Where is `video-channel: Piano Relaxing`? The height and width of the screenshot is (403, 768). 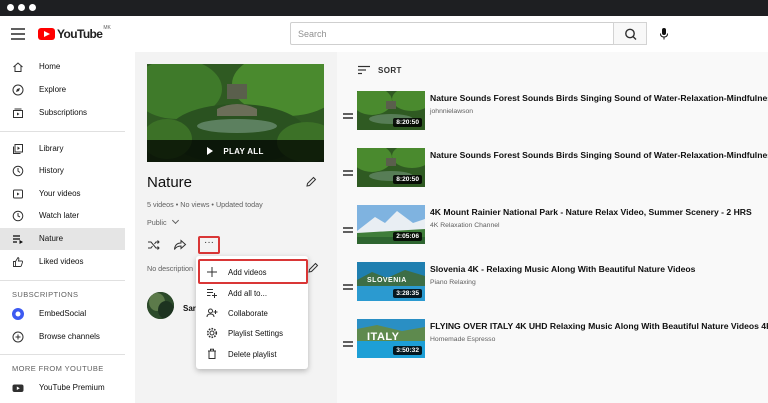 video-channel: Piano Relaxing is located at coordinates (453, 282).